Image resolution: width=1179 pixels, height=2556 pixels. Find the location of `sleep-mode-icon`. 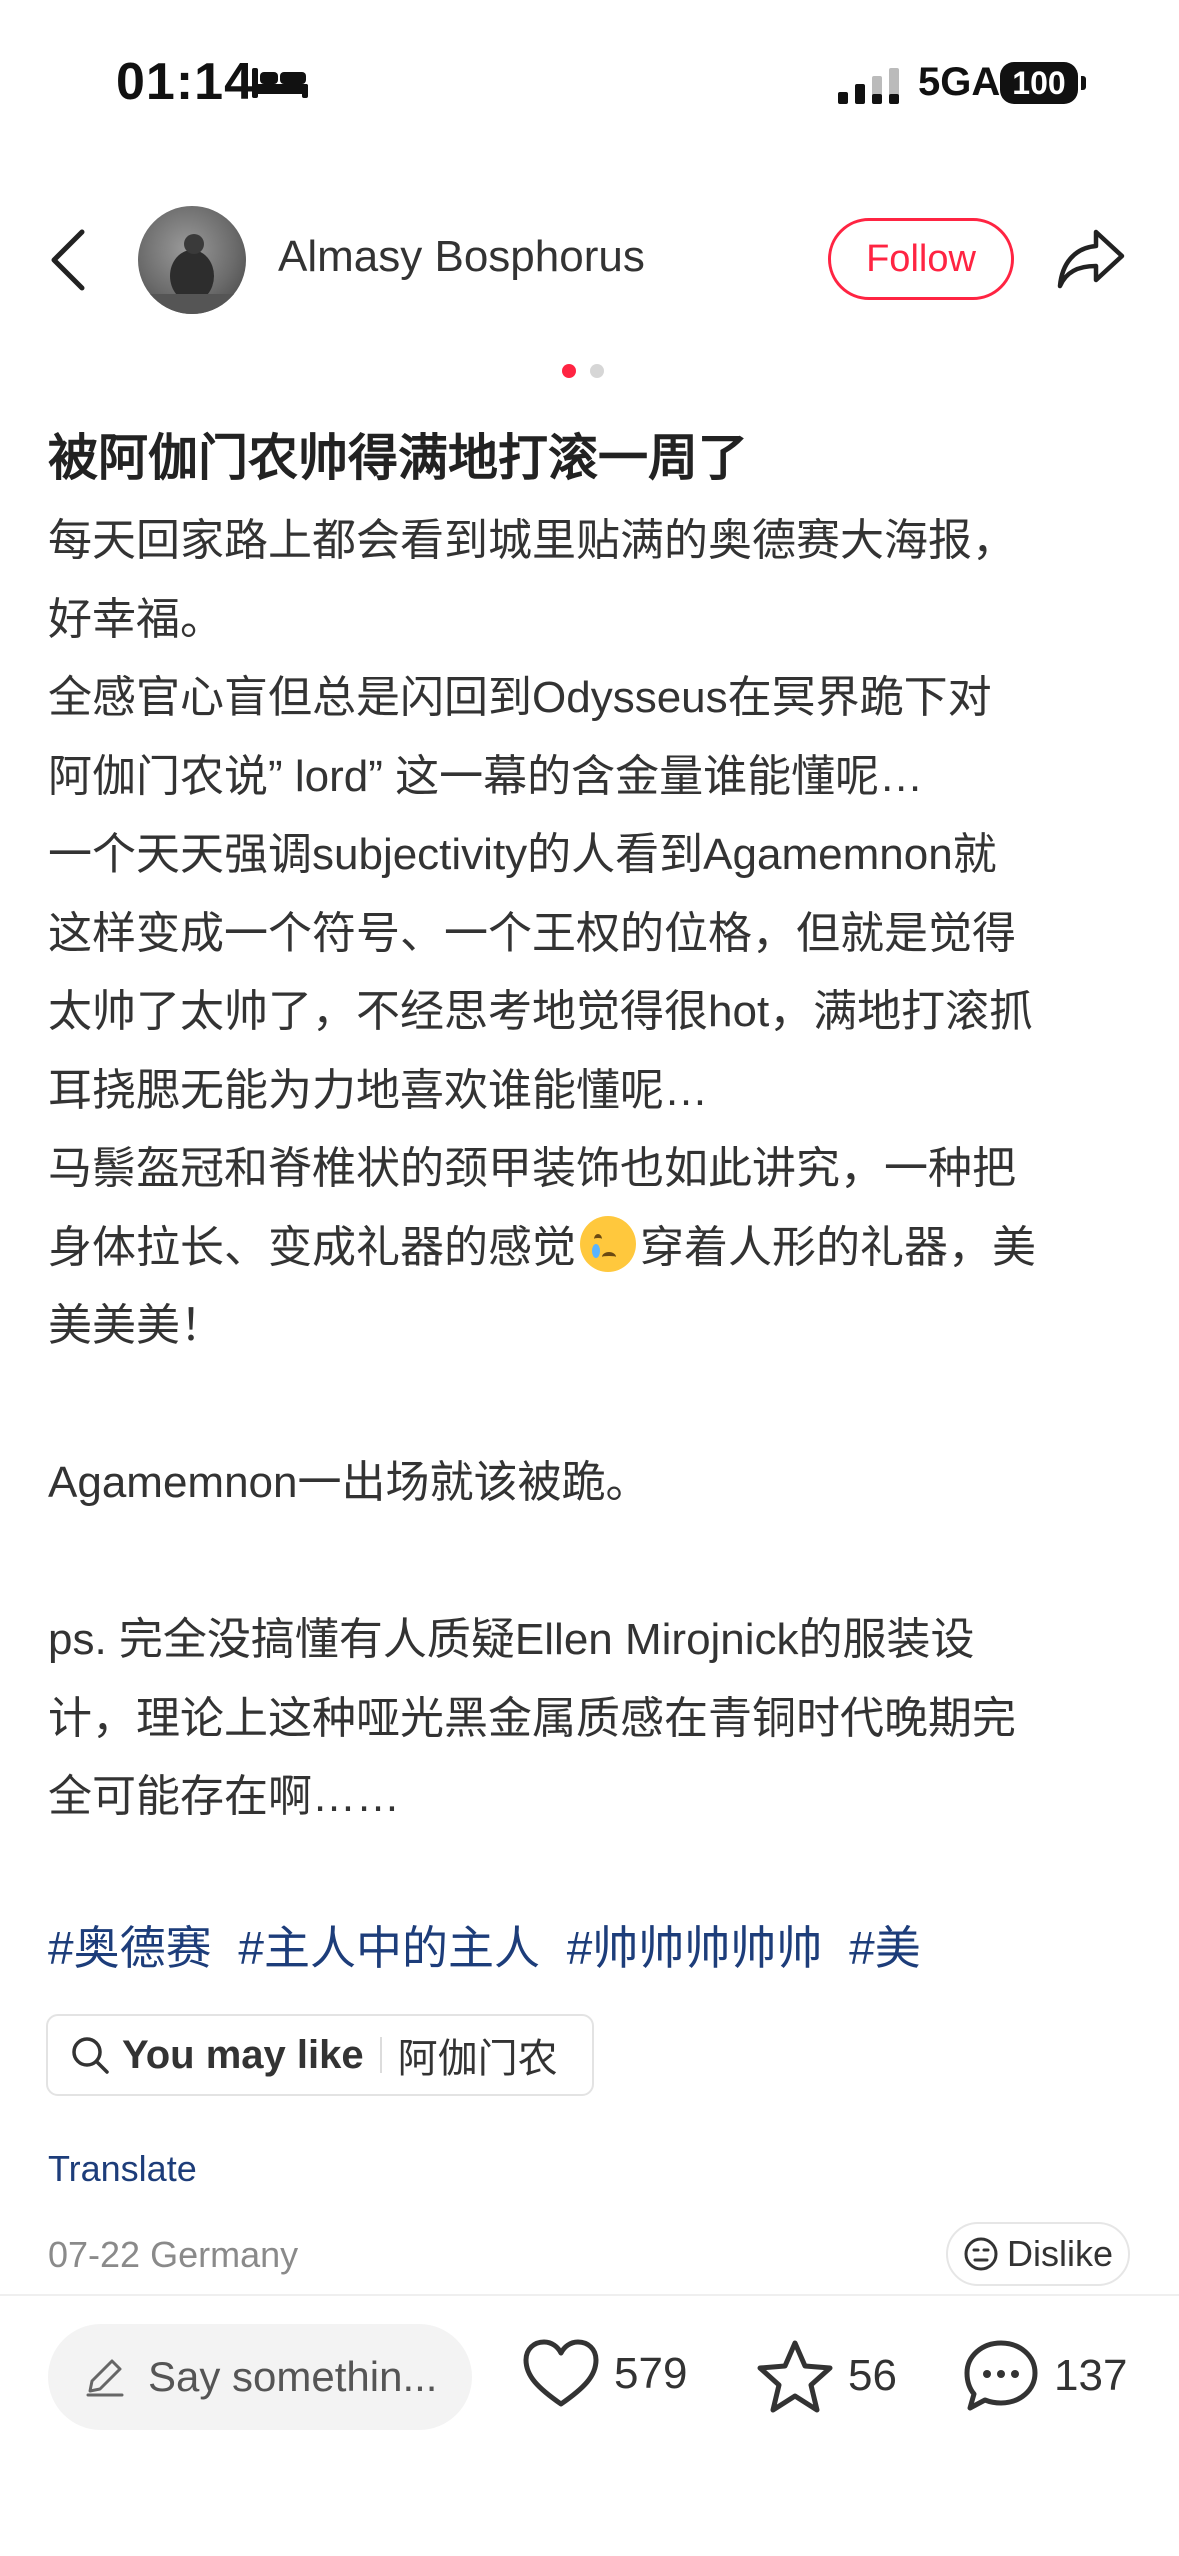

sleep-mode-icon is located at coordinates (280, 85).